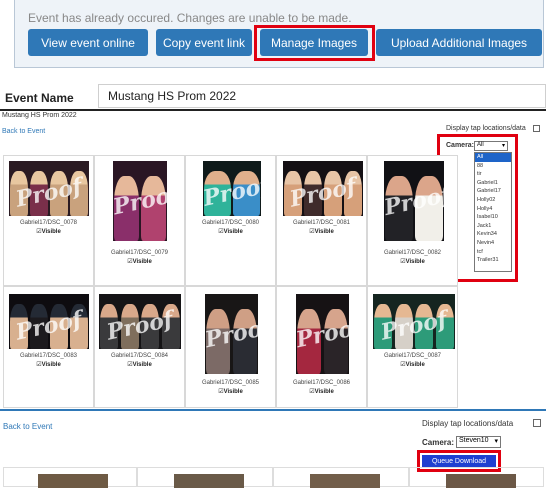 The width and height of the screenshot is (546, 488). I want to click on image-card: Proof Gabriel17/DSC_0085 ☑Visible, so click(230, 347).